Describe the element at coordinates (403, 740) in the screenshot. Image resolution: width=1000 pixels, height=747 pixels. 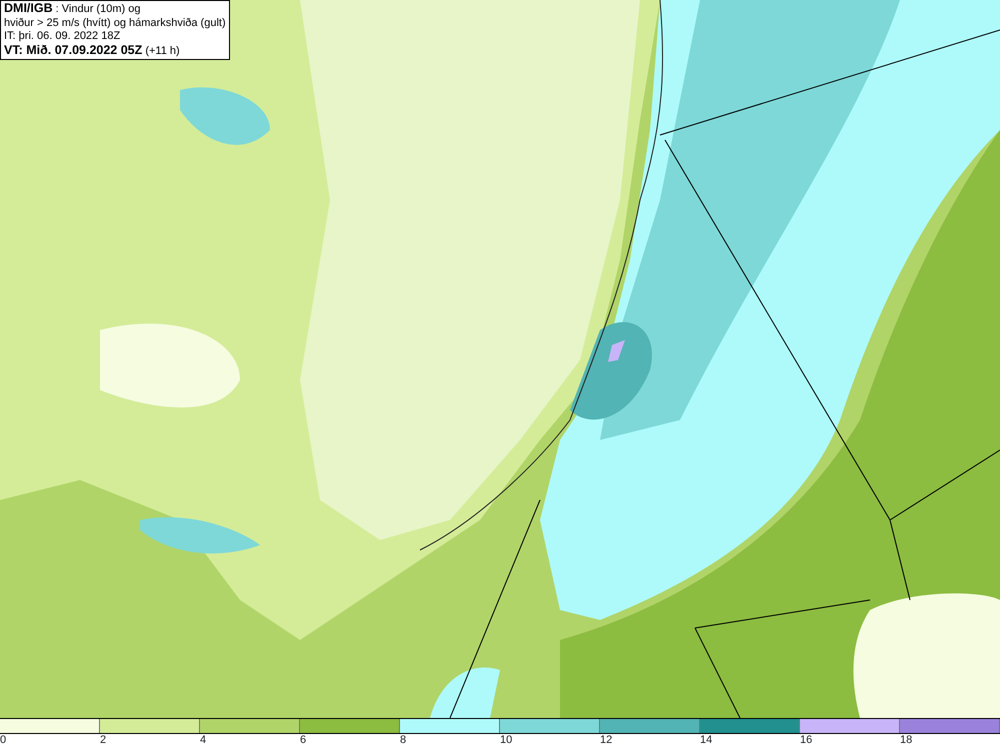
I see `legend-tick-label: 8` at that location.